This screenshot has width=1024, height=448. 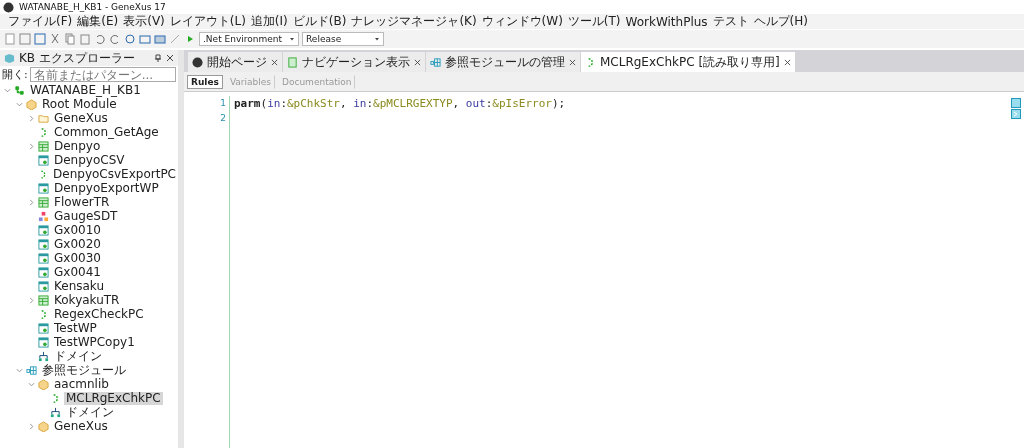 I want to click on cut-icon, so click(x=55, y=39).